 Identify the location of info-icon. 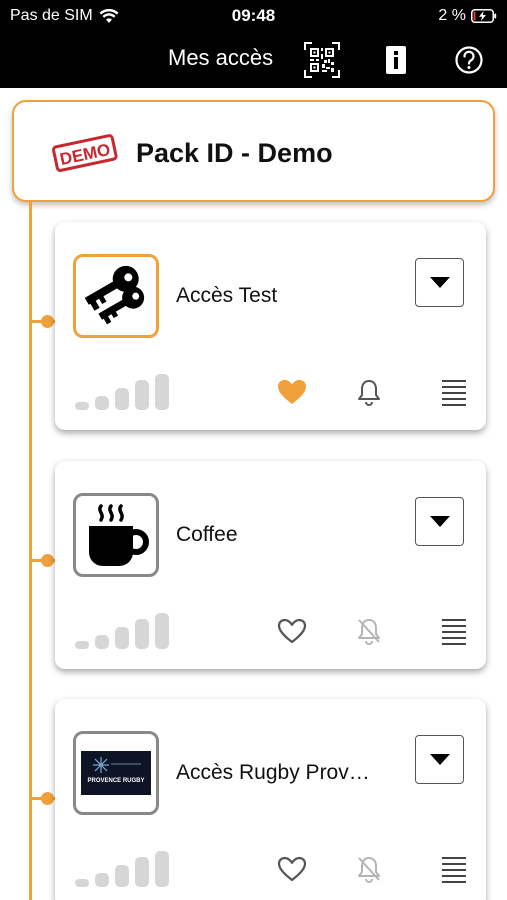
(396, 60).